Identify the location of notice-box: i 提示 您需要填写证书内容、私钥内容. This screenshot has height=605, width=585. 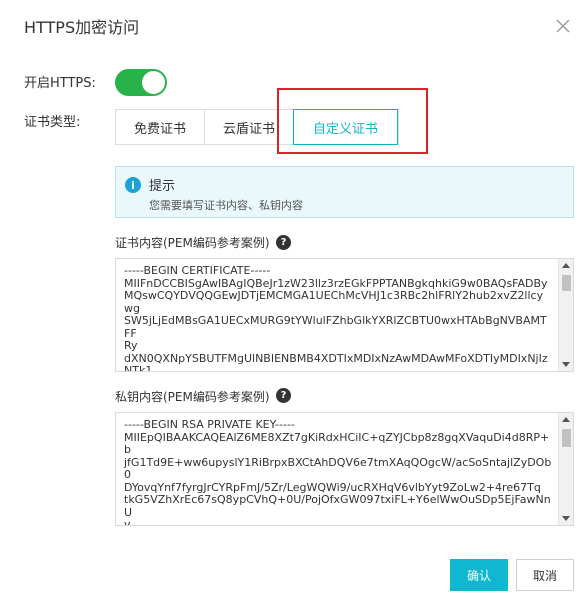
(344, 192).